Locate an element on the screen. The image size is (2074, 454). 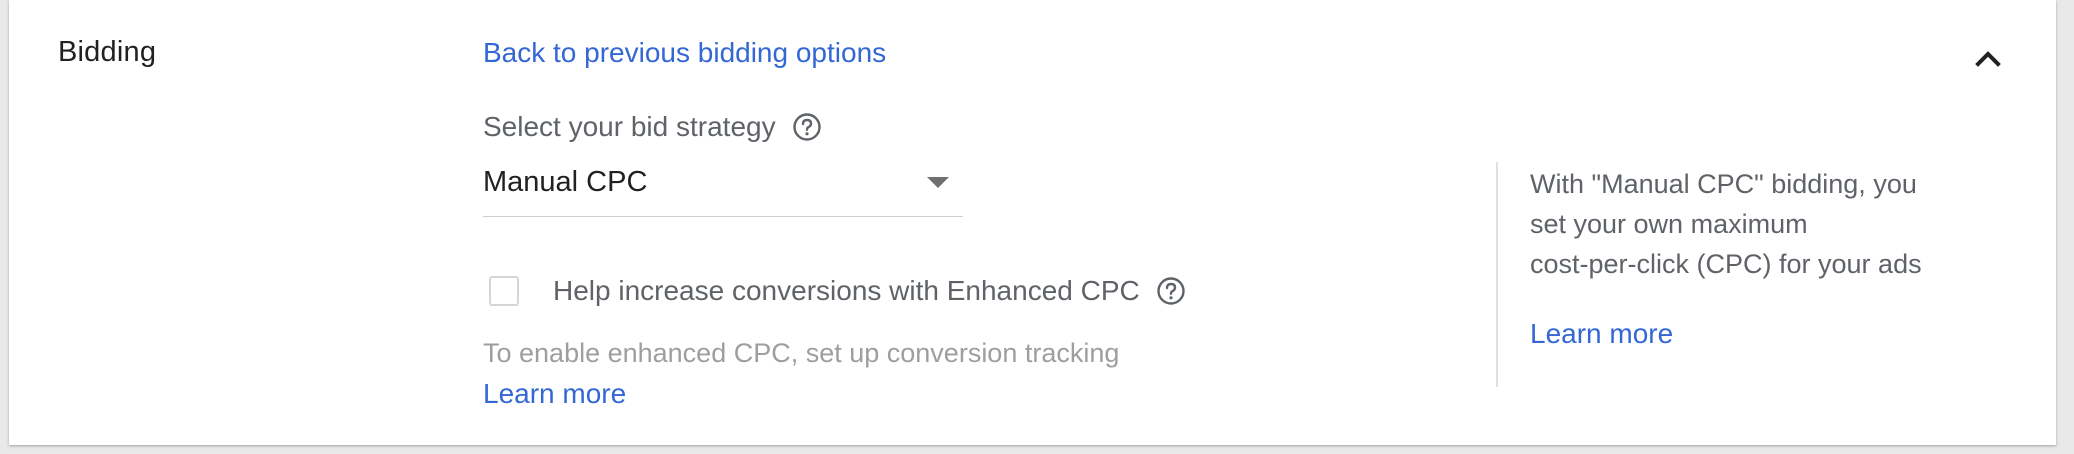
collapse-button is located at coordinates (1988, 58).